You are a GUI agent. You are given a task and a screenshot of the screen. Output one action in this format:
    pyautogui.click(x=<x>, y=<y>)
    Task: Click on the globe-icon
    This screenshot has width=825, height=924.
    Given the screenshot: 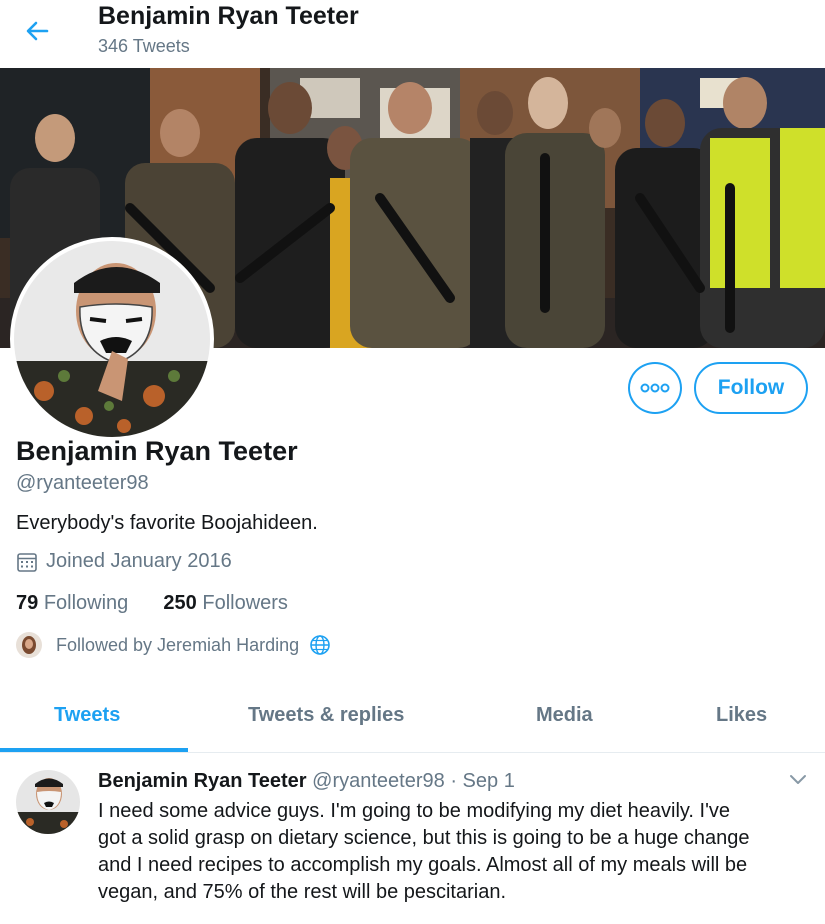 What is the action you would take?
    pyautogui.click(x=320, y=645)
    